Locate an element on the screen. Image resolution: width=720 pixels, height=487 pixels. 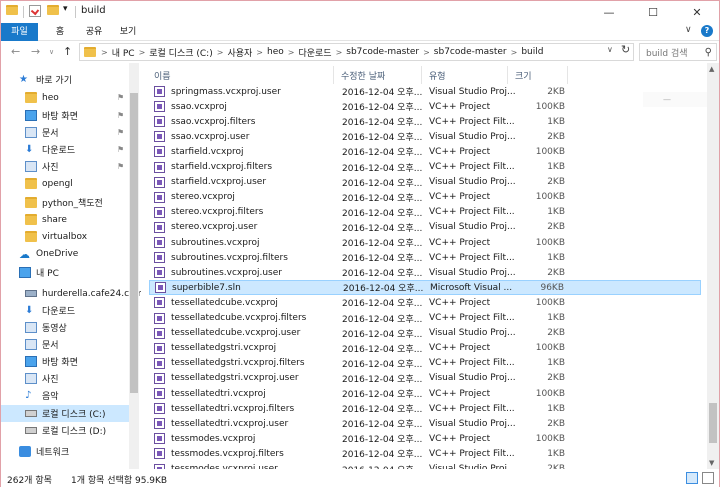
tab-view: 보기 is located at coordinates (128, 32).